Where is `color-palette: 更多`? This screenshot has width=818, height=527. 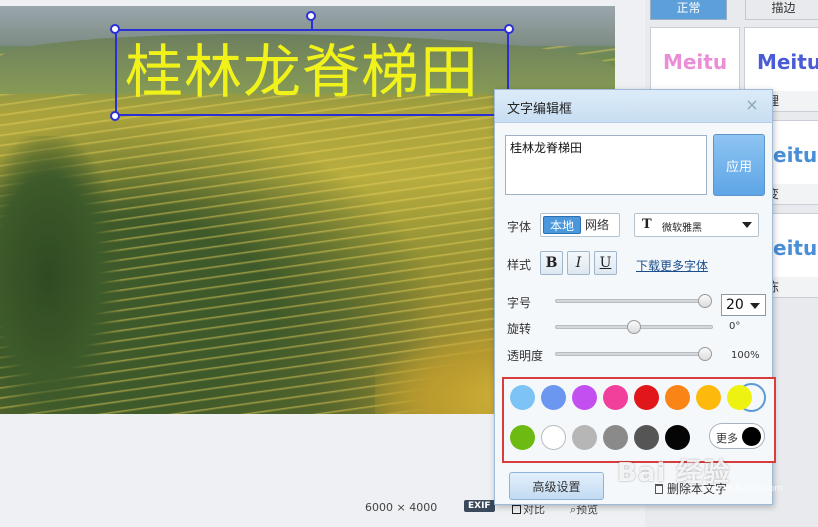 color-palette: 更多 is located at coordinates (639, 420).